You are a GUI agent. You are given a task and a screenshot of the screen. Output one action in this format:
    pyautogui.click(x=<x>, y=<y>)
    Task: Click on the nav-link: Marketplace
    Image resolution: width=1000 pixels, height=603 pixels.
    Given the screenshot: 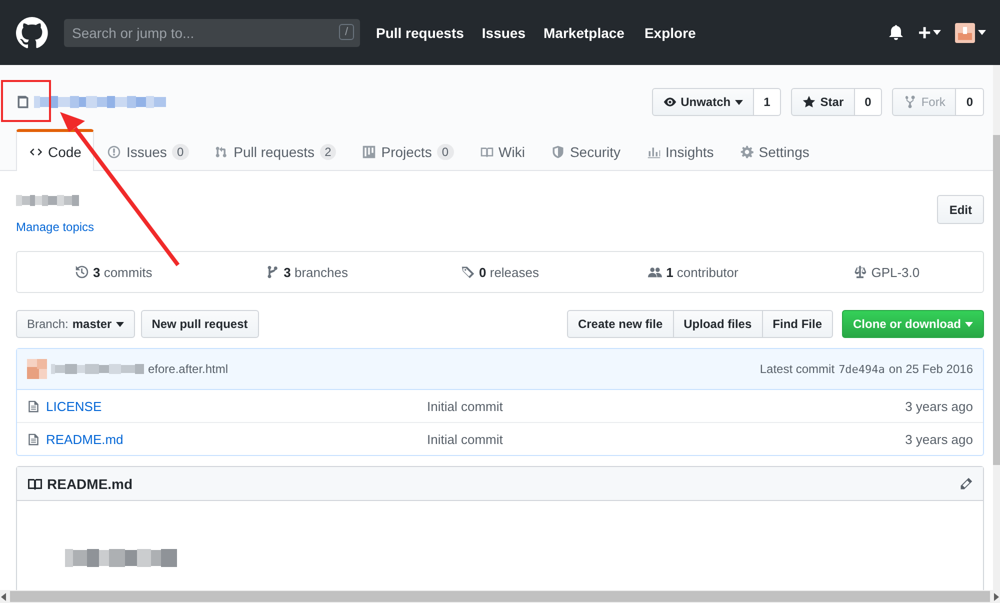 What is the action you would take?
    pyautogui.click(x=584, y=32)
    